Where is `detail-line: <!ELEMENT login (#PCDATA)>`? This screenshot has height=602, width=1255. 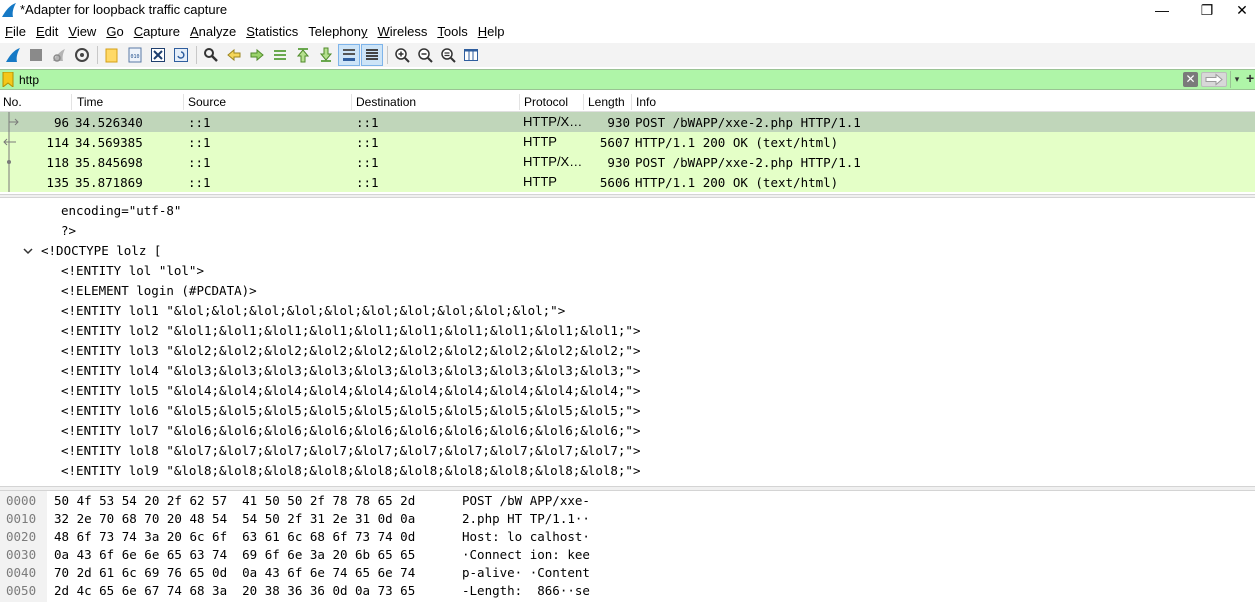
detail-line: <!ELEMENT login (#PCDATA)> is located at coordinates (159, 291).